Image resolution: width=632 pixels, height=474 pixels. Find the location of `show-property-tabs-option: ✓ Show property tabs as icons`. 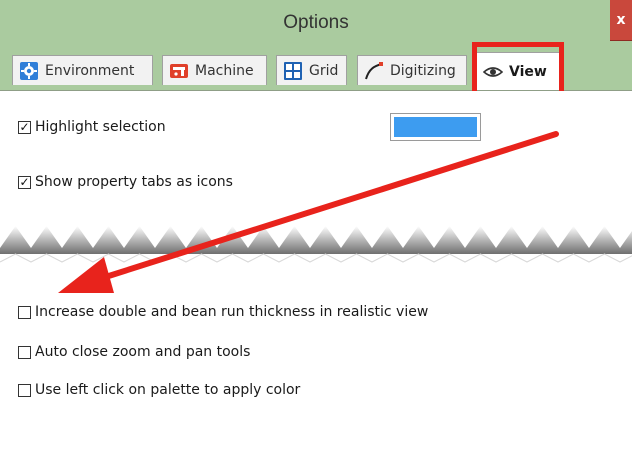

show-property-tabs-option: ✓ Show property tabs as icons is located at coordinates (125, 182).